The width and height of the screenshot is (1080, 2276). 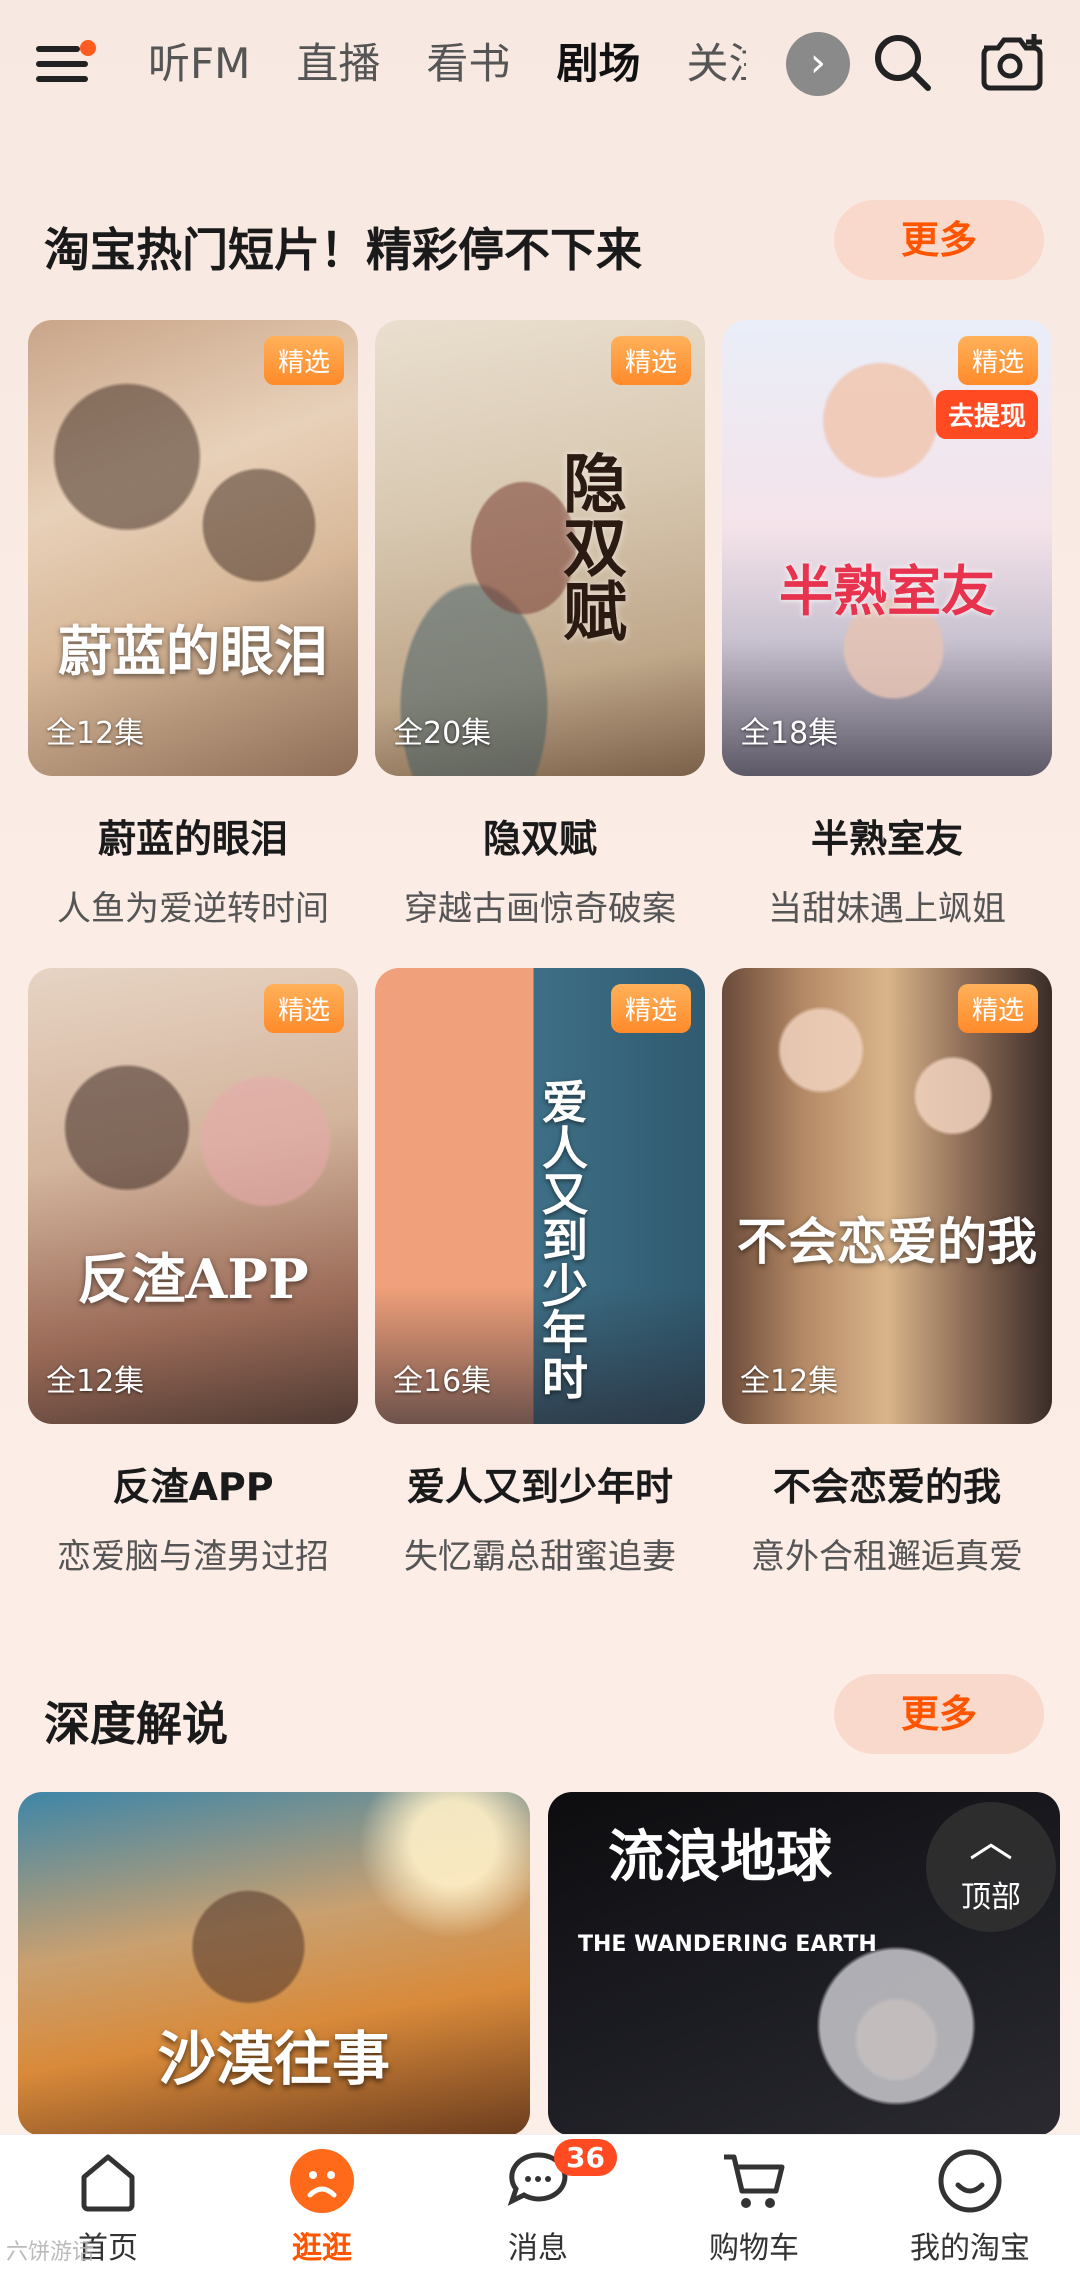 I want to click on chevron-up-icon: ︿, so click(x=991, y=1841).